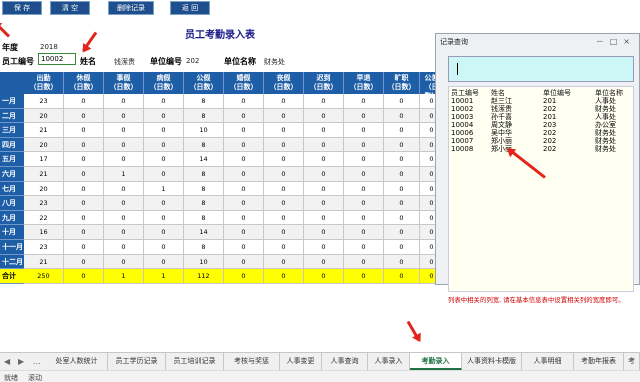 This screenshot has height=382, width=640. Describe the element at coordinates (541, 69) in the screenshot. I see `query-input` at that location.